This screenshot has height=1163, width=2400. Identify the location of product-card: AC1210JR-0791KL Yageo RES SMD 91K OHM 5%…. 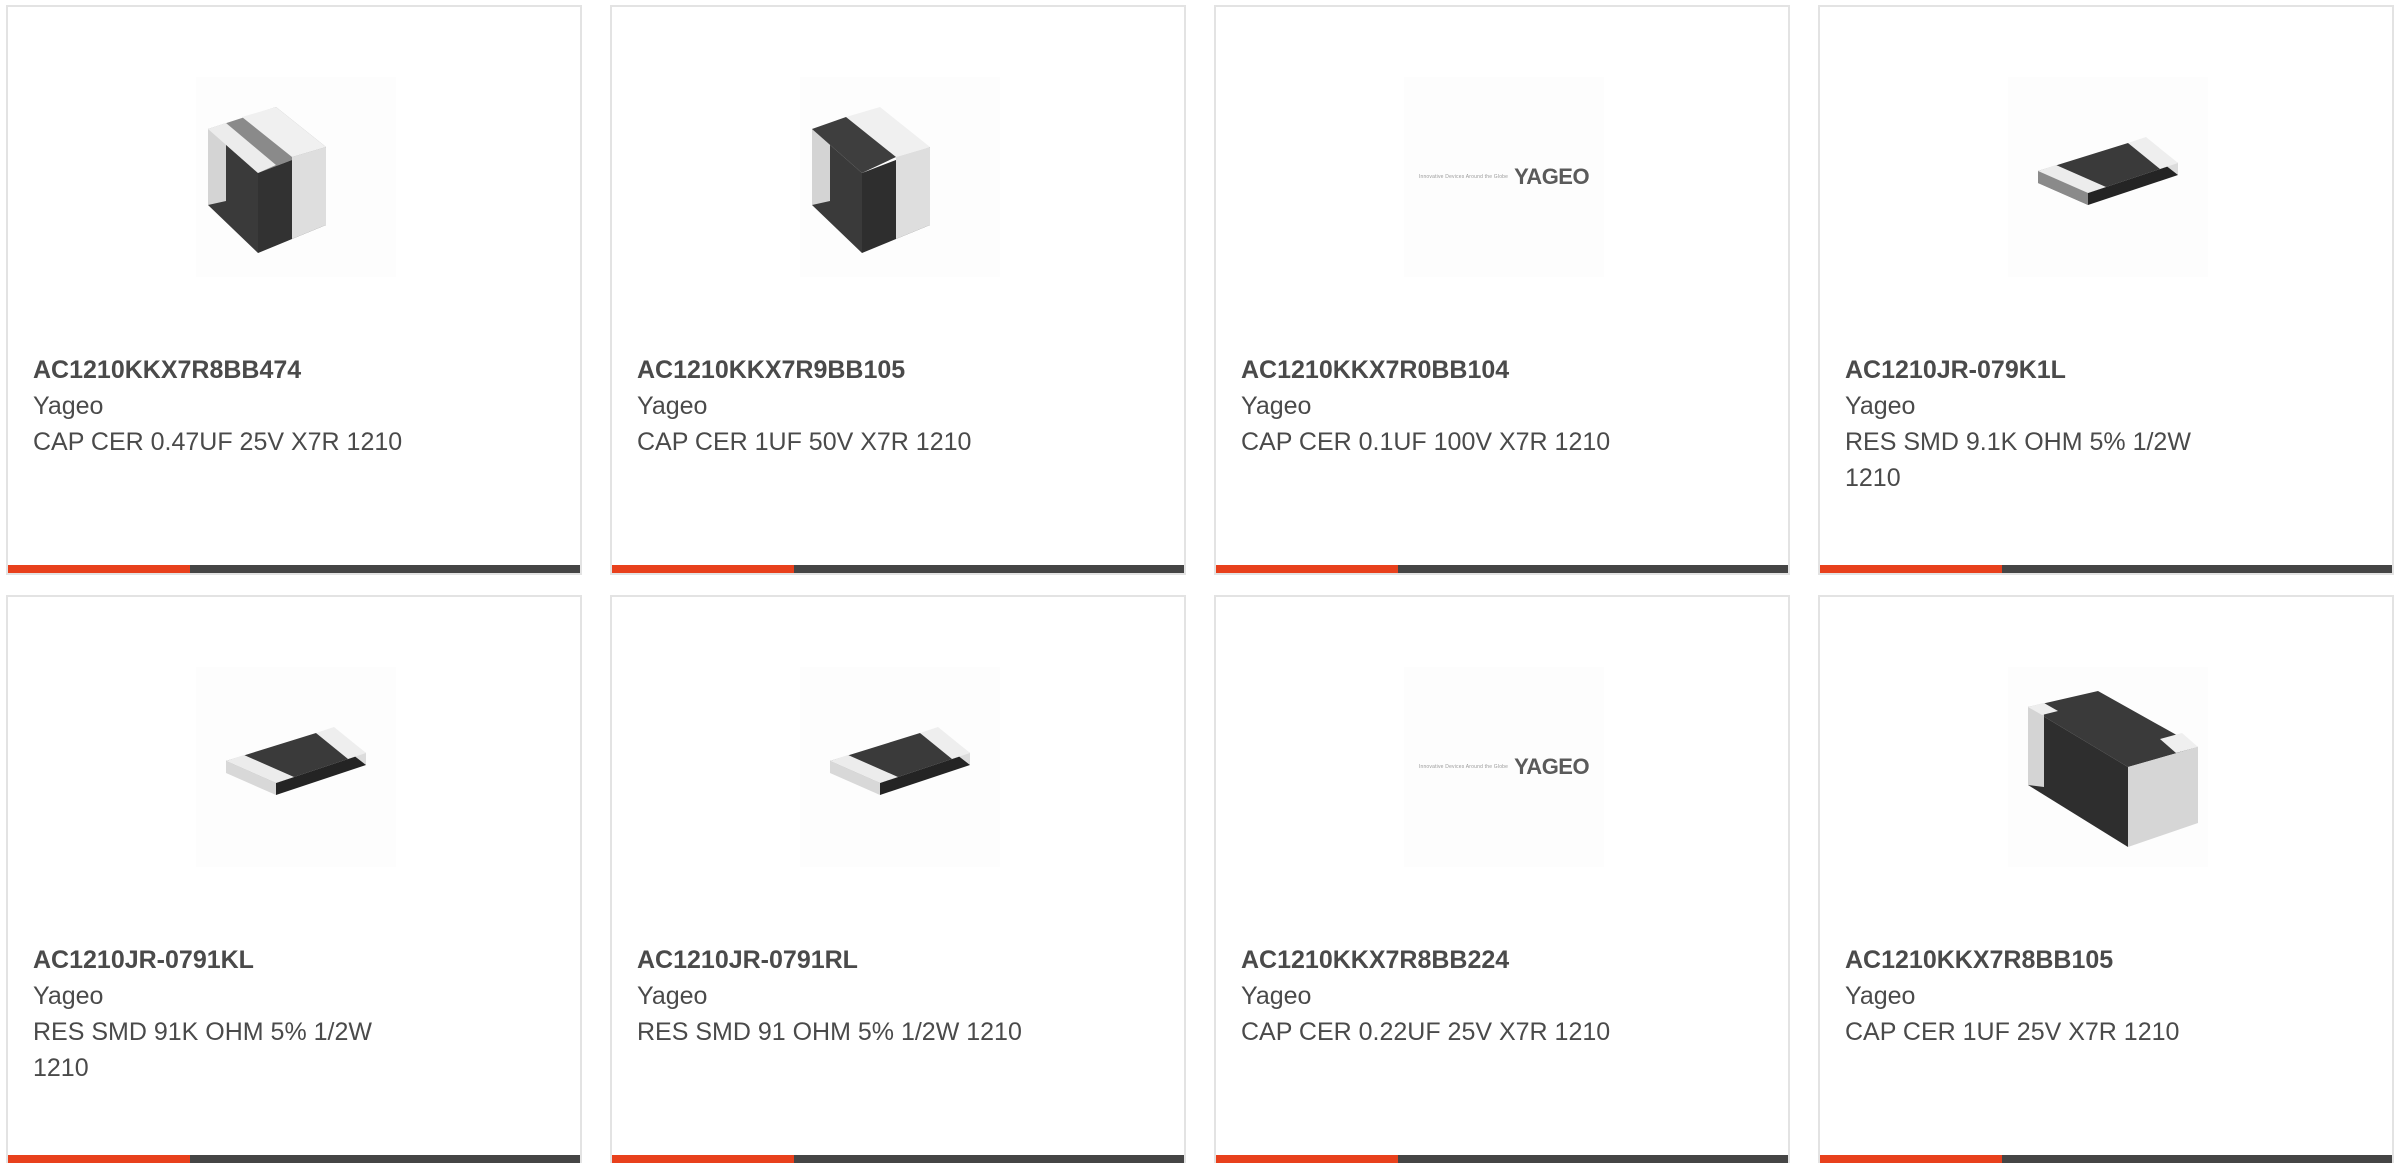
(294, 879).